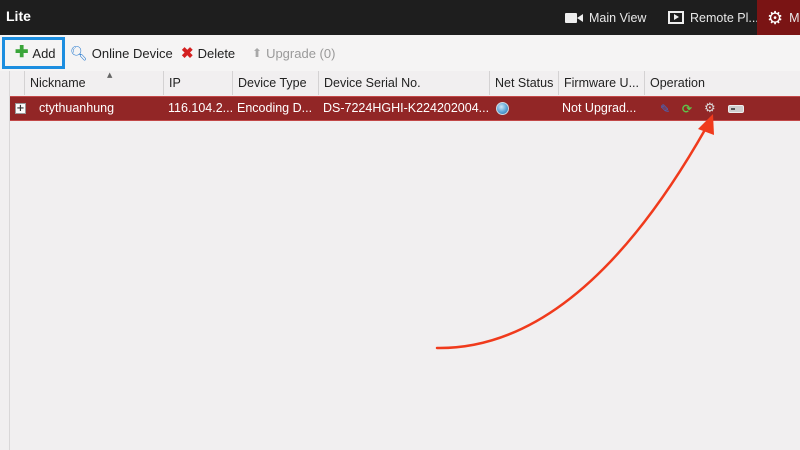 The width and height of the screenshot is (800, 450). I want to click on delete-button: ✖ Delete, so click(208, 53).